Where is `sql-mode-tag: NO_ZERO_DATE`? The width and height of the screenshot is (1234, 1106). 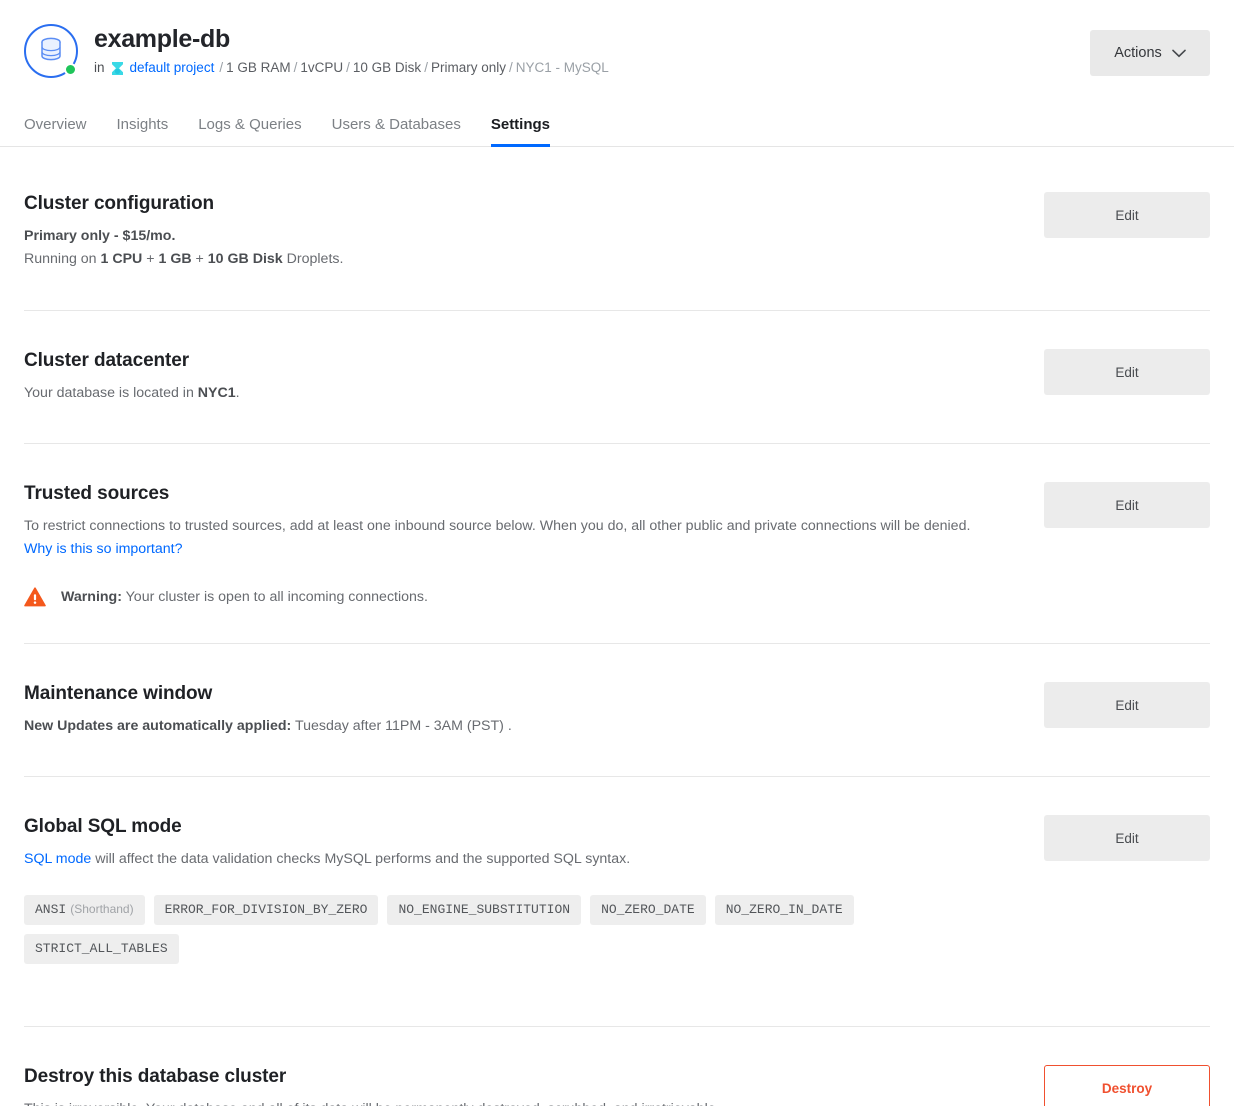 sql-mode-tag: NO_ZERO_DATE is located at coordinates (648, 910).